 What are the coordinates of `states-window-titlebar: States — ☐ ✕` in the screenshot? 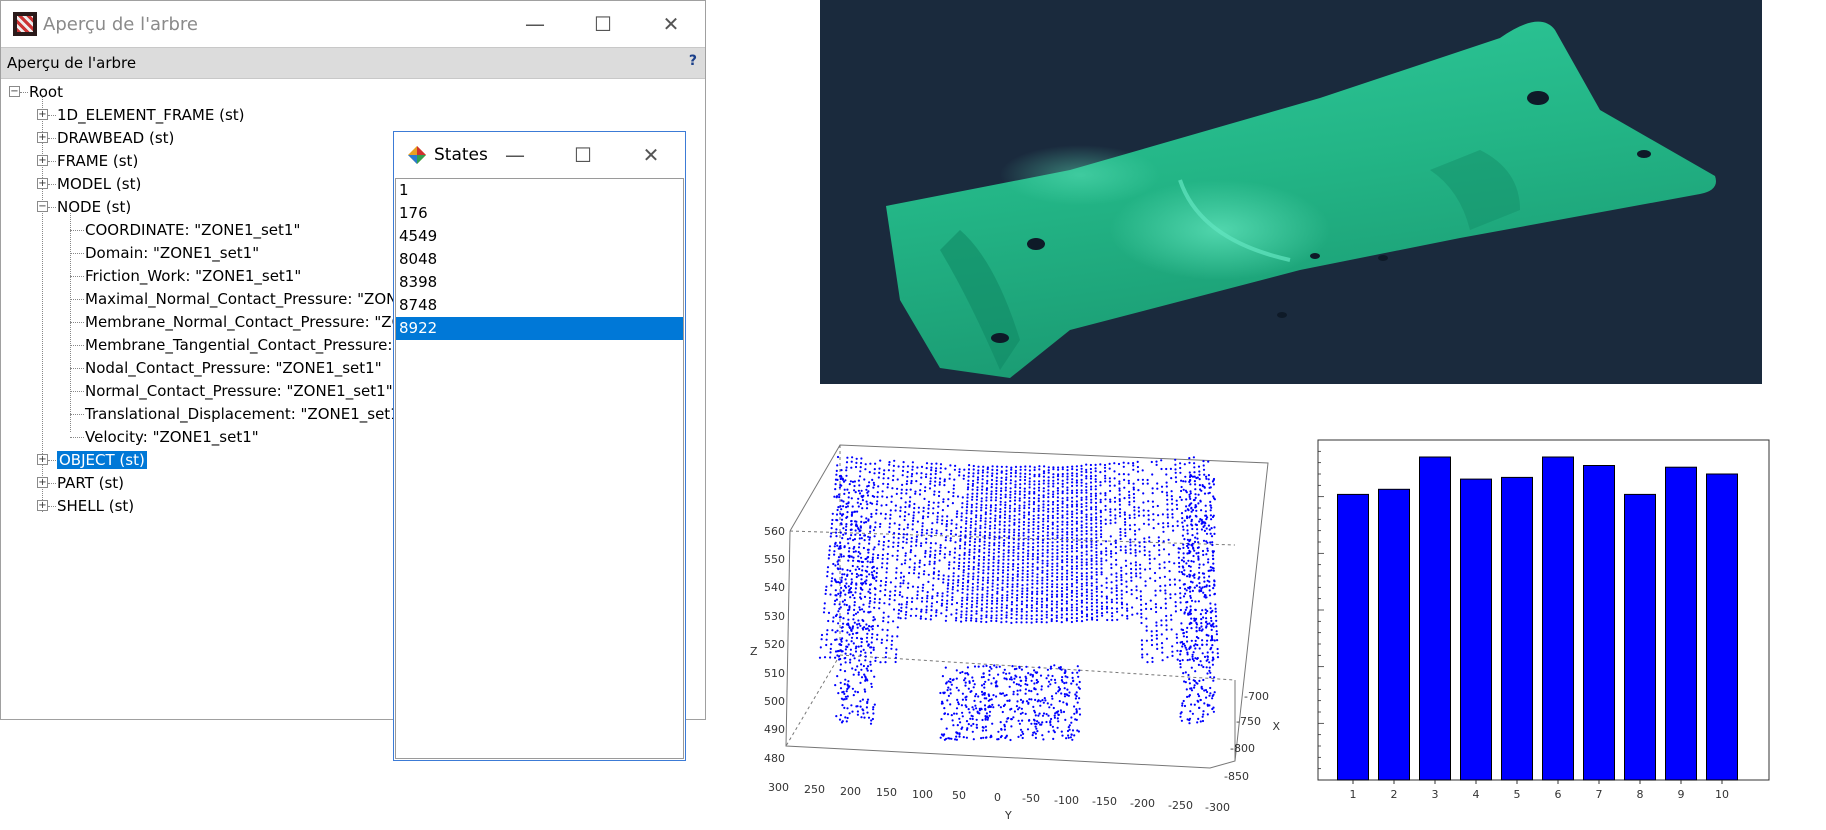 It's located at (539, 155).